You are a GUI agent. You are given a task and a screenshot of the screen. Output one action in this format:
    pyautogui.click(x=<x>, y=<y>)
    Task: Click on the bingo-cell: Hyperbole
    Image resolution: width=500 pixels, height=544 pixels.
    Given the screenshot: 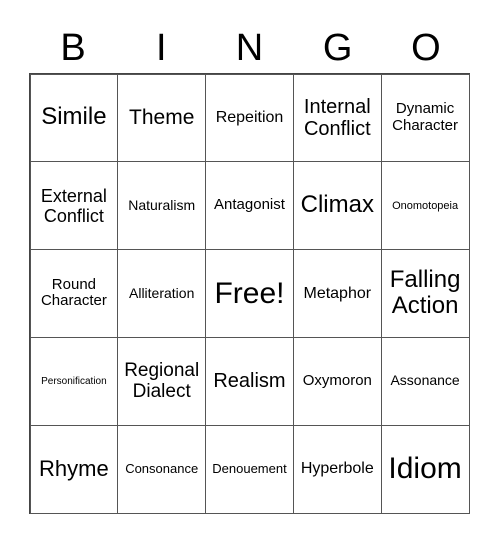 What is the action you would take?
    pyautogui.click(x=337, y=469)
    